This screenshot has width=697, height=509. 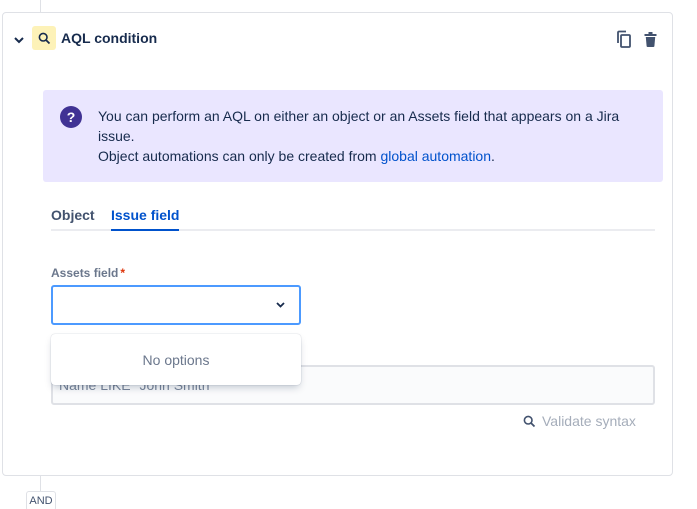 I want to click on required-marker: *, so click(x=123, y=273).